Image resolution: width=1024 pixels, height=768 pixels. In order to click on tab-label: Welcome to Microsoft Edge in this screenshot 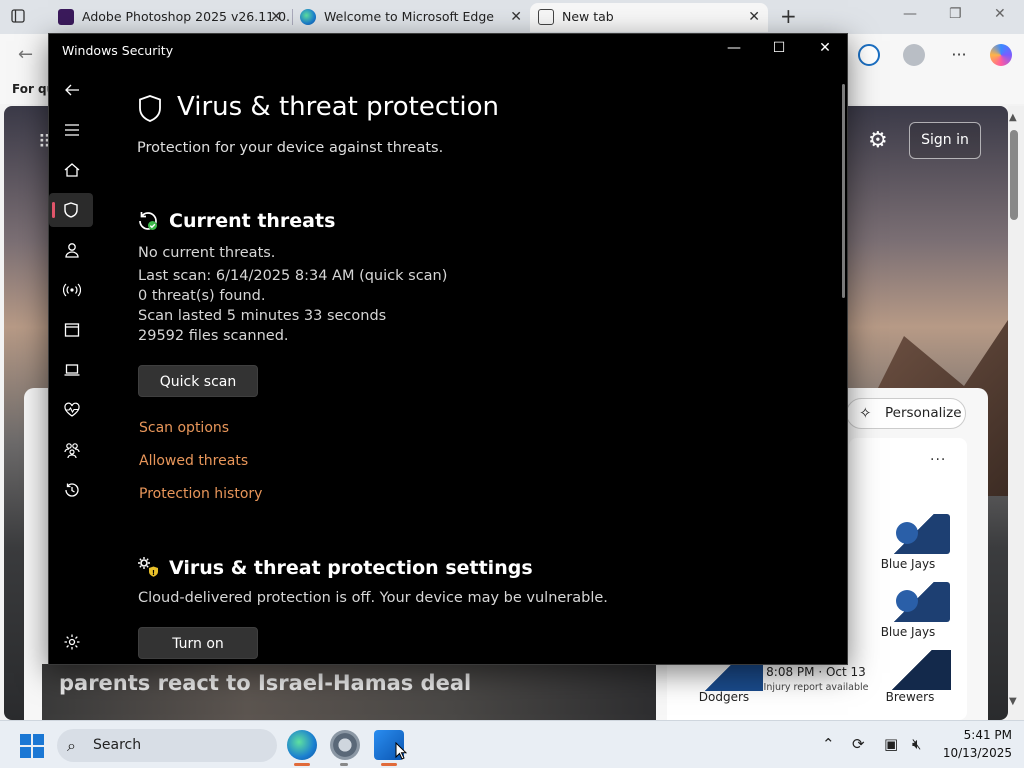, I will do `click(409, 16)`.